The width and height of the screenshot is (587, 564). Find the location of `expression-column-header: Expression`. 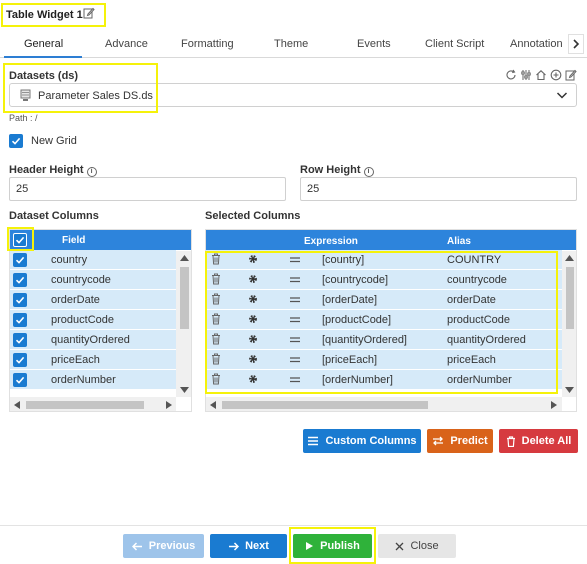

expression-column-header: Expression is located at coordinates (331, 241).